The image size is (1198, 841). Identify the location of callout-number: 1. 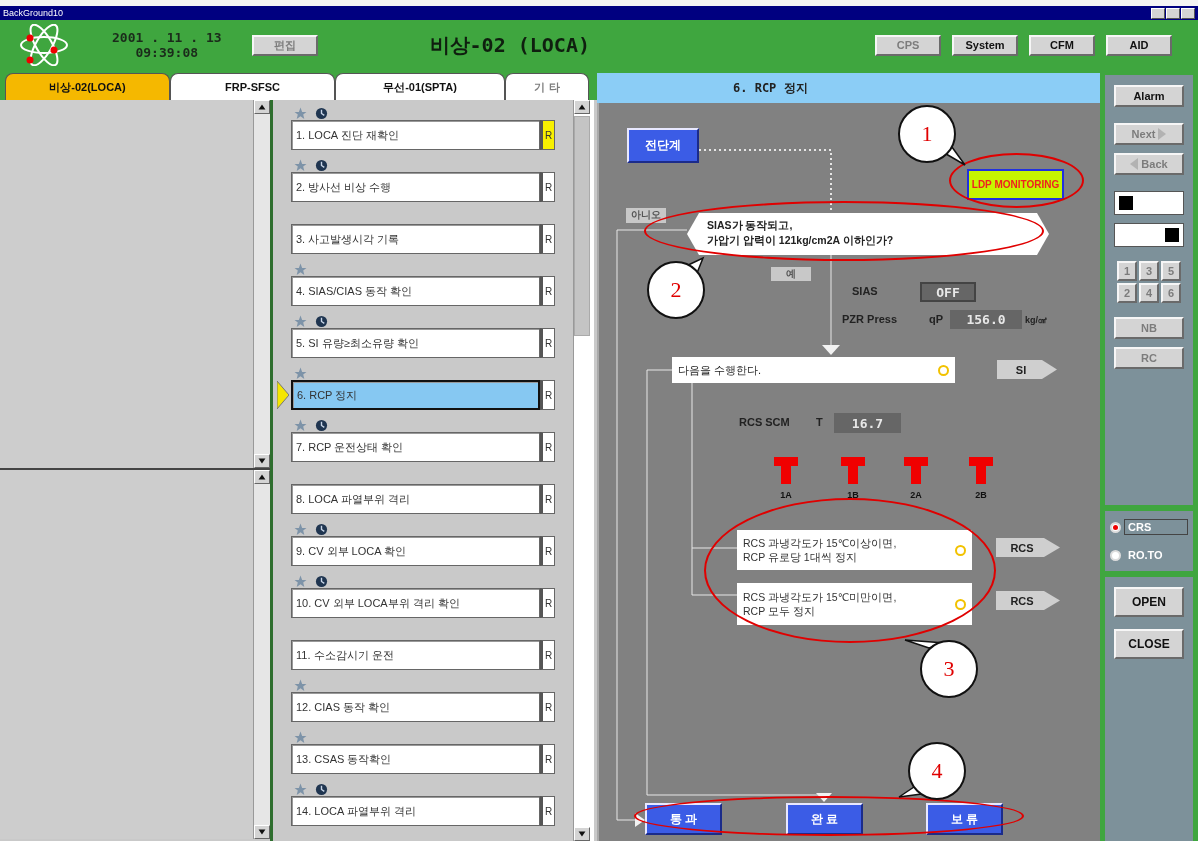
(927, 134).